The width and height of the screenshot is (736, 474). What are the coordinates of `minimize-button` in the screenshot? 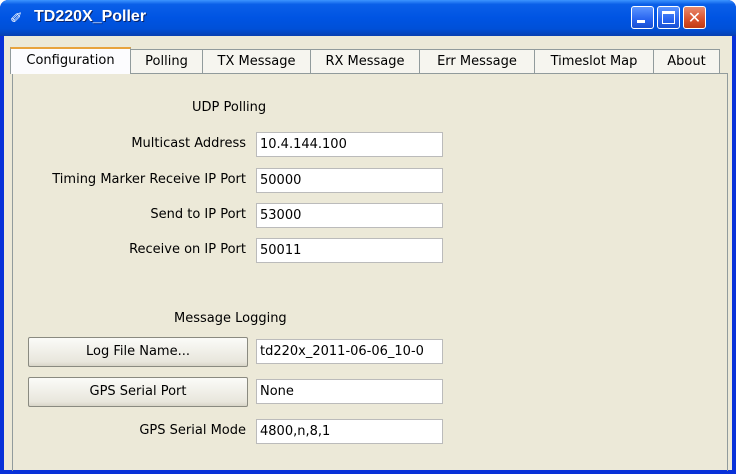 It's located at (642, 17).